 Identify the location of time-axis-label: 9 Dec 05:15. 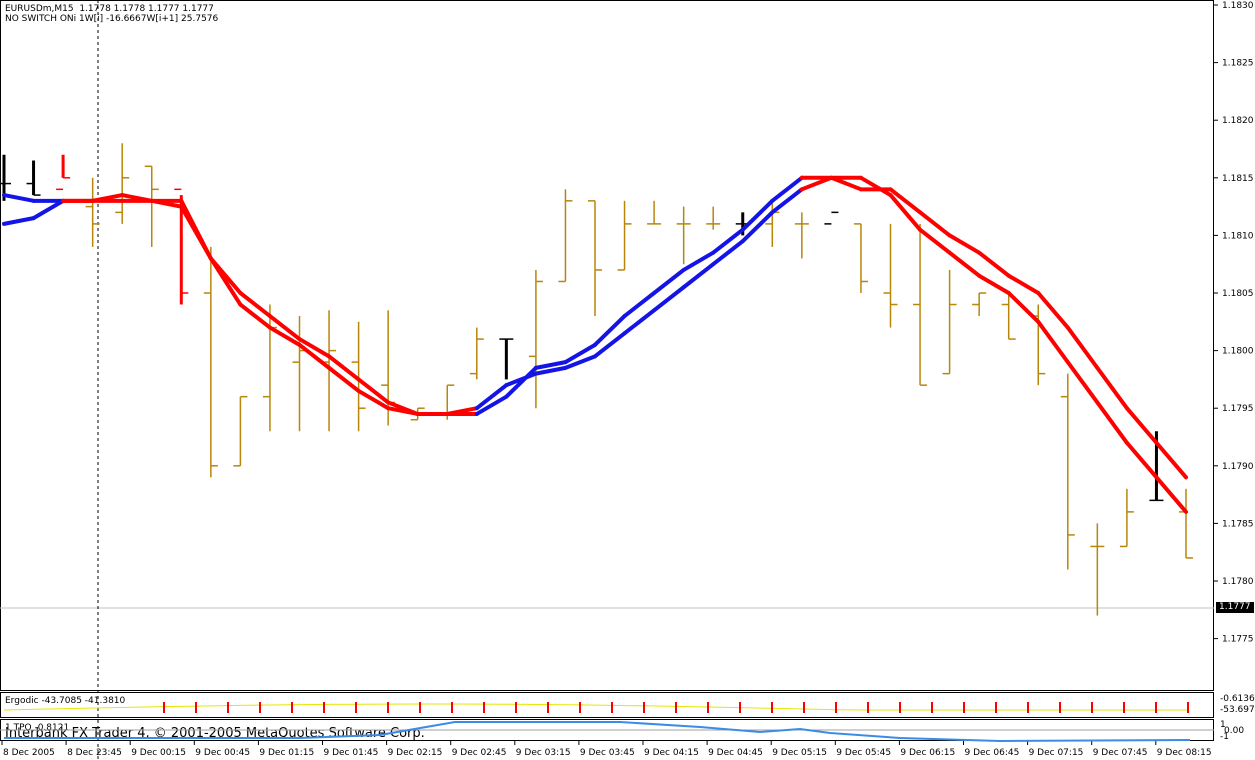
(799, 753).